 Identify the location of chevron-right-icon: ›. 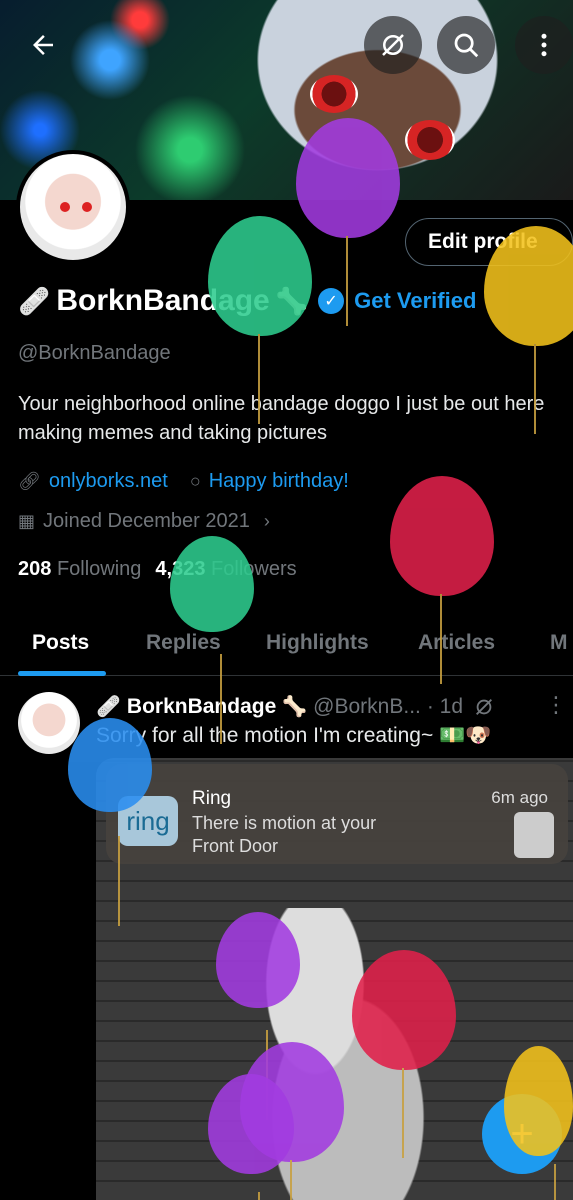
(266, 521).